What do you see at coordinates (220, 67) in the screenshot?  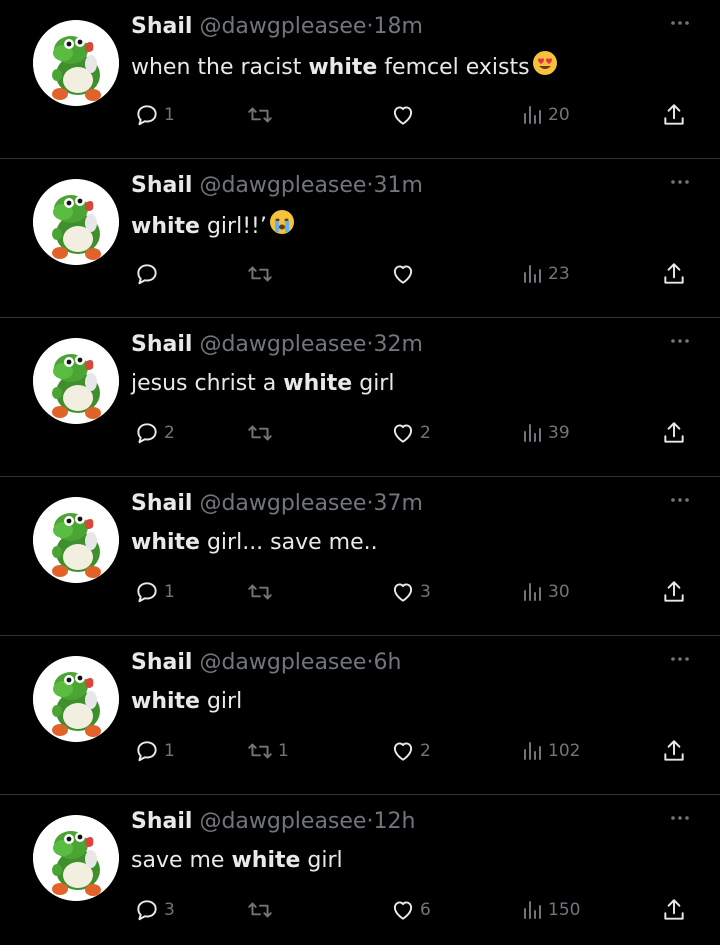 I see `text-segment: when the racist` at bounding box center [220, 67].